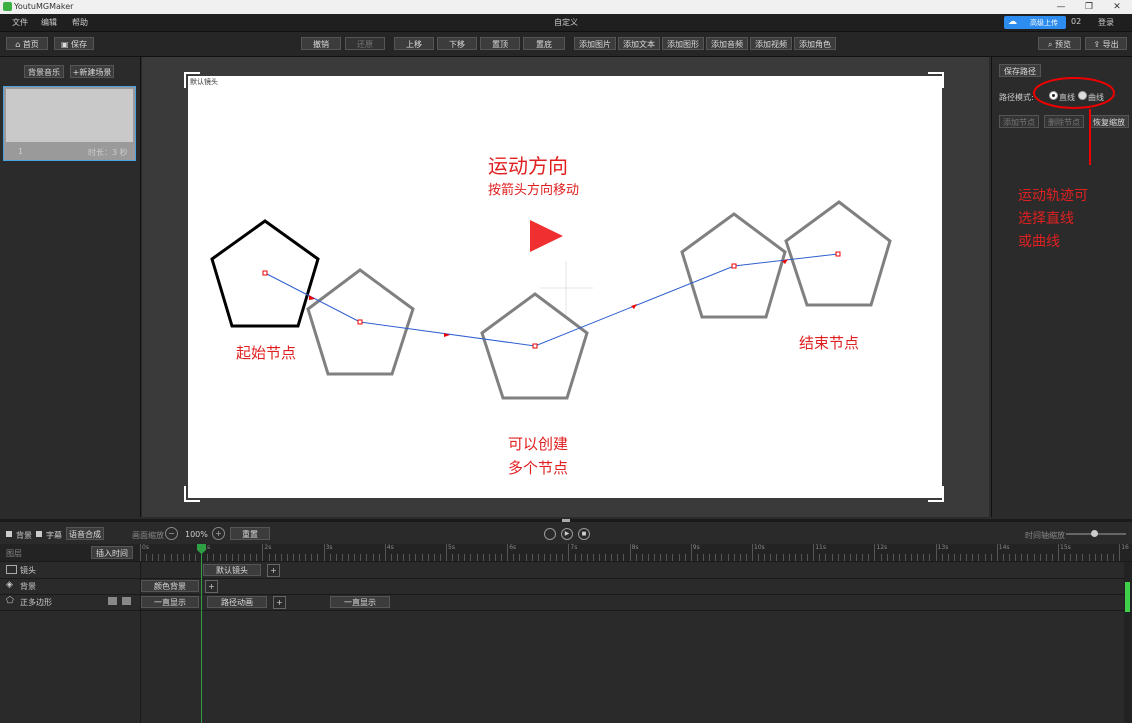 Image resolution: width=1132 pixels, height=723 pixels. What do you see at coordinates (28, 586) in the screenshot?
I see `layer-name: 背景` at bounding box center [28, 586].